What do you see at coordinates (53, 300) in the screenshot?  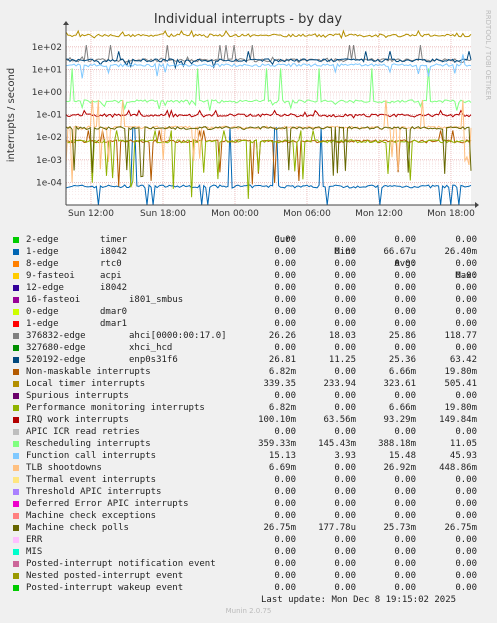 I see `legend-series-name: 16-fasteoi` at bounding box center [53, 300].